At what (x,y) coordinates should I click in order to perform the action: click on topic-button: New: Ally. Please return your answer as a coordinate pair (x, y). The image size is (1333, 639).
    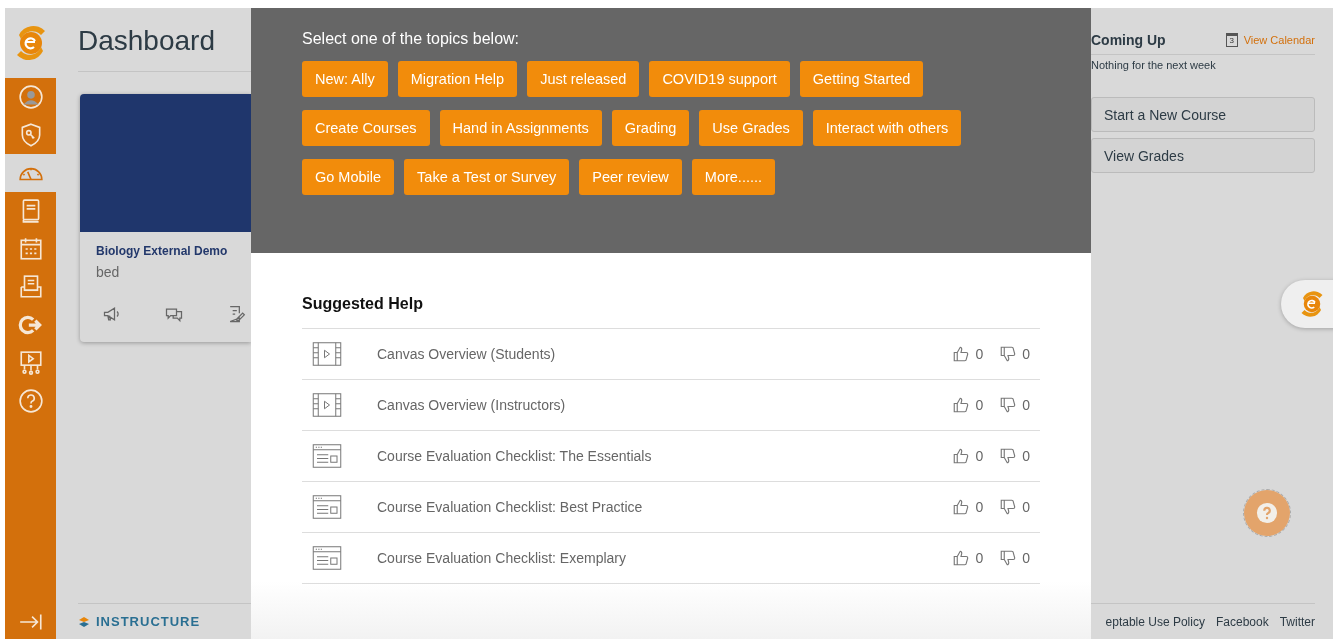
    Looking at the image, I should click on (345, 79).